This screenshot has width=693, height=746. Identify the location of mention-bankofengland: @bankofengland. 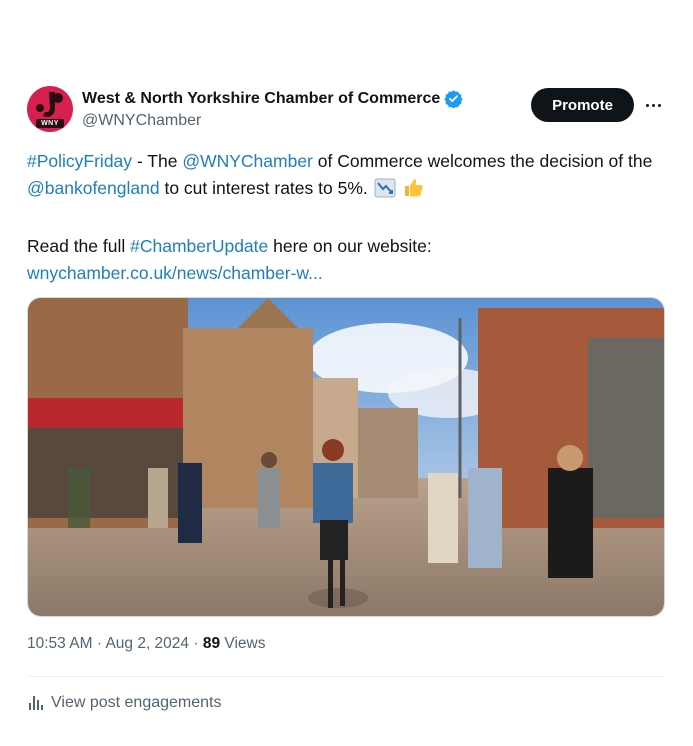
(93, 188).